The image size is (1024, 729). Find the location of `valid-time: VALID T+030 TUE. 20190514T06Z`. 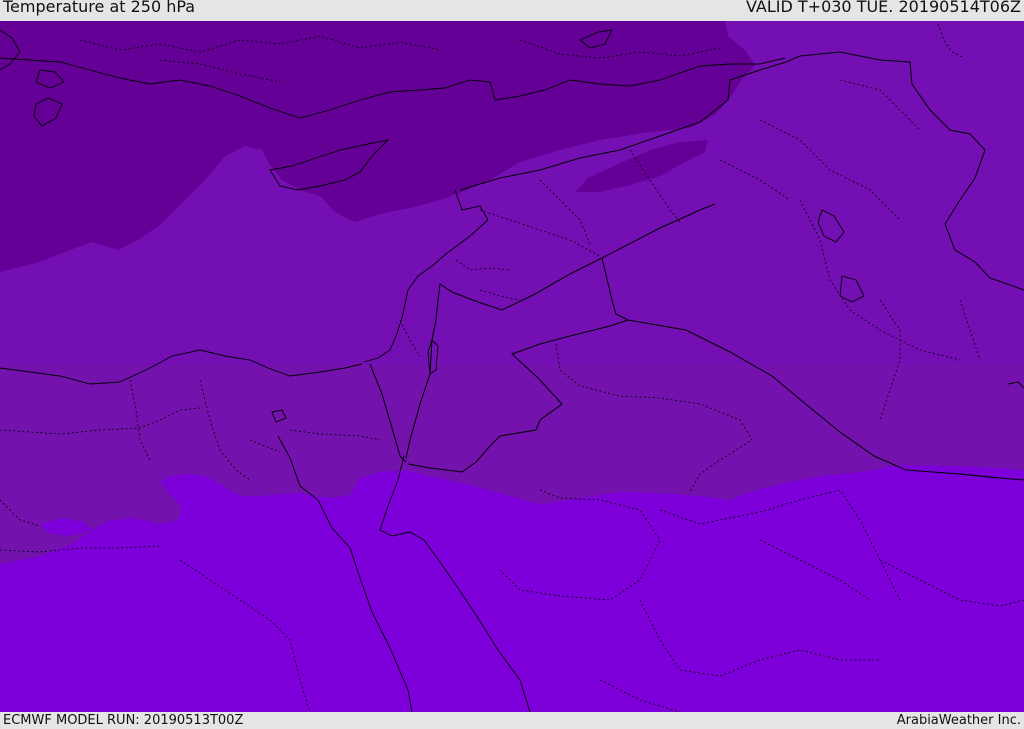

valid-time: VALID T+030 TUE. 20190514T06Z is located at coordinates (883, 8).